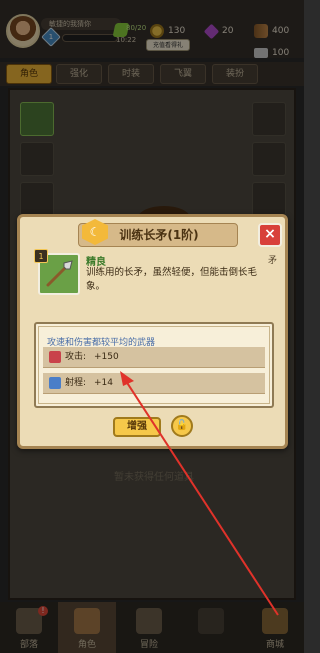 The width and height of the screenshot is (320, 653). What do you see at coordinates (103, 383) in the screenshot?
I see `range-value: +14` at bounding box center [103, 383].